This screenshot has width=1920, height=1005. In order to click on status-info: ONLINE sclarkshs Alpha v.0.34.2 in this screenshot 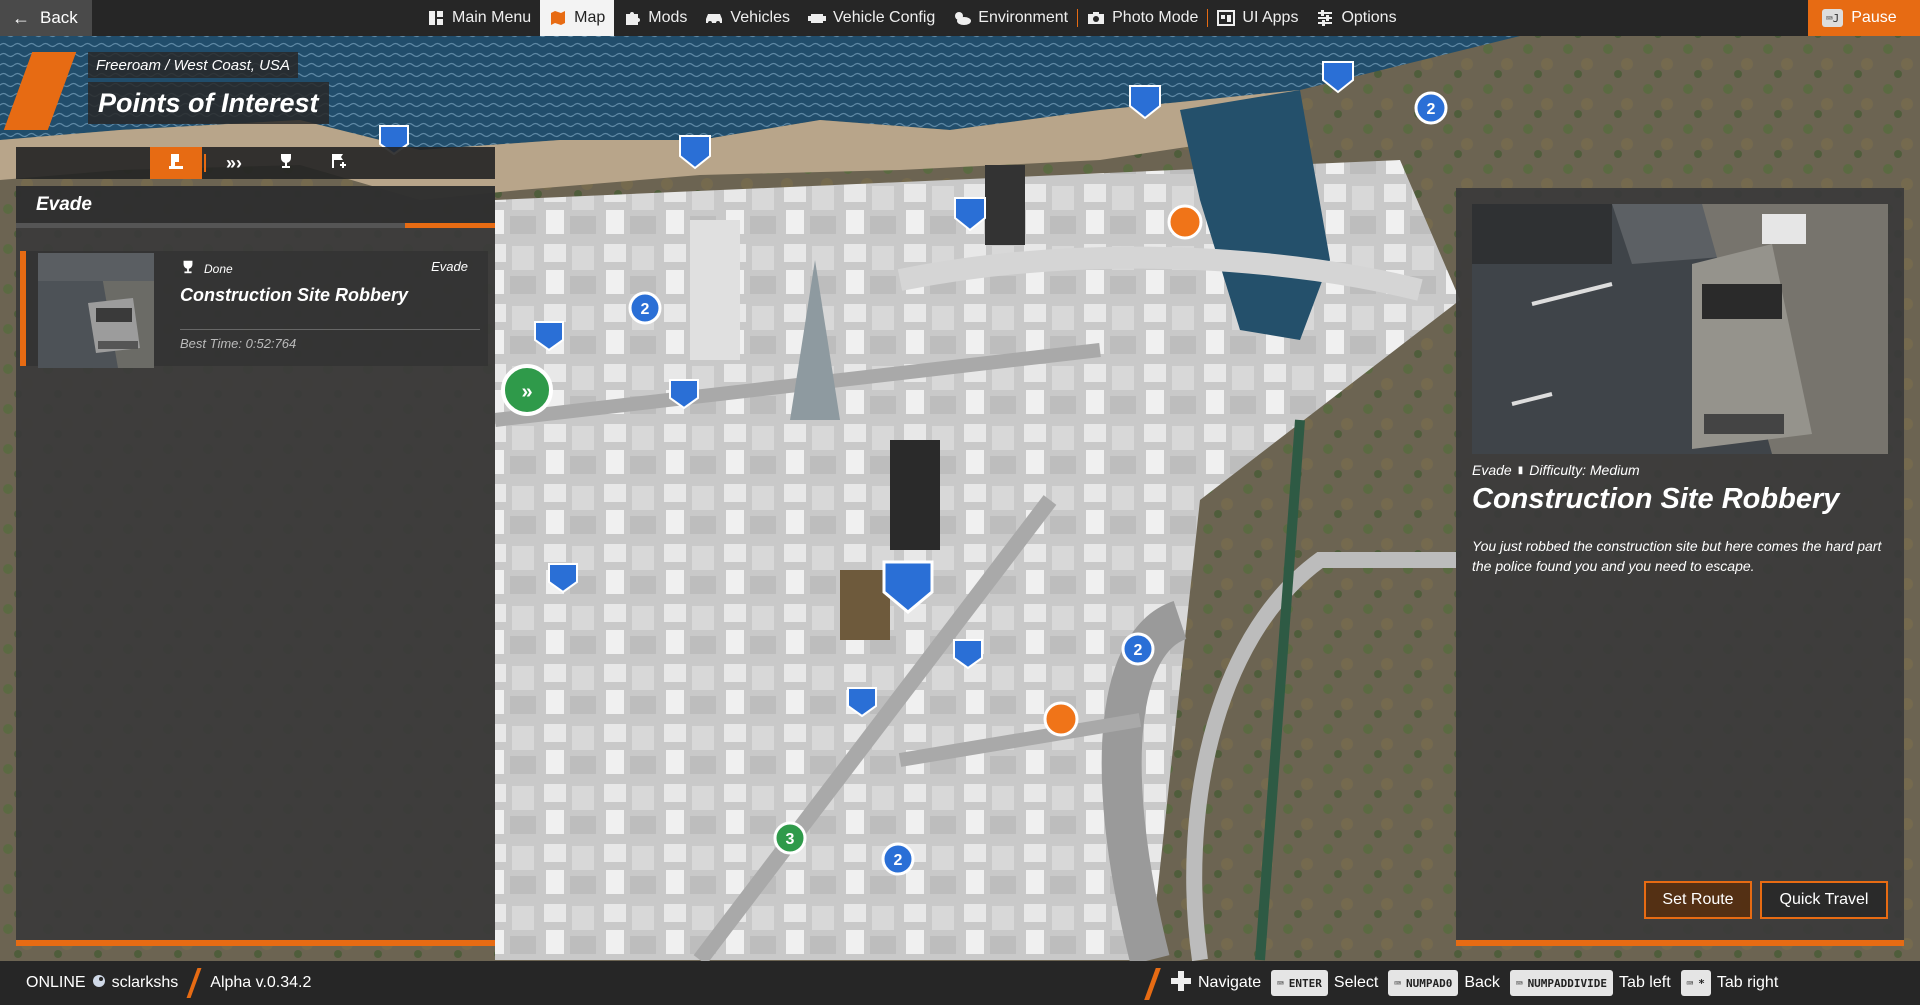, I will do `click(168, 983)`.